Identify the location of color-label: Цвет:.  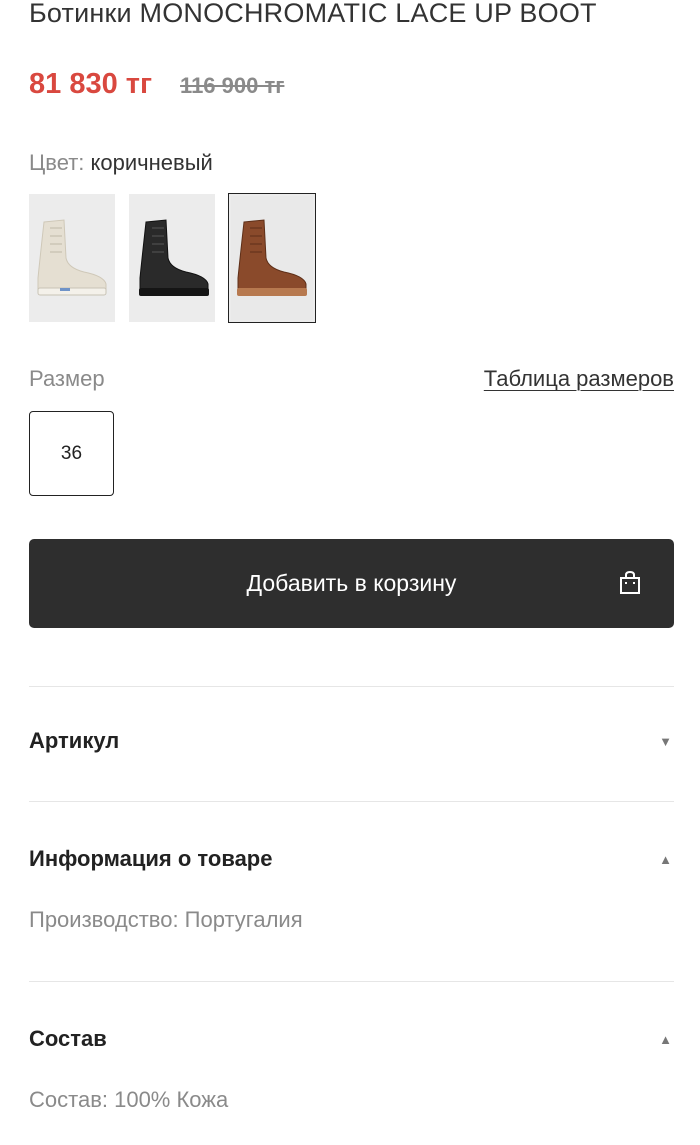
(57, 162).